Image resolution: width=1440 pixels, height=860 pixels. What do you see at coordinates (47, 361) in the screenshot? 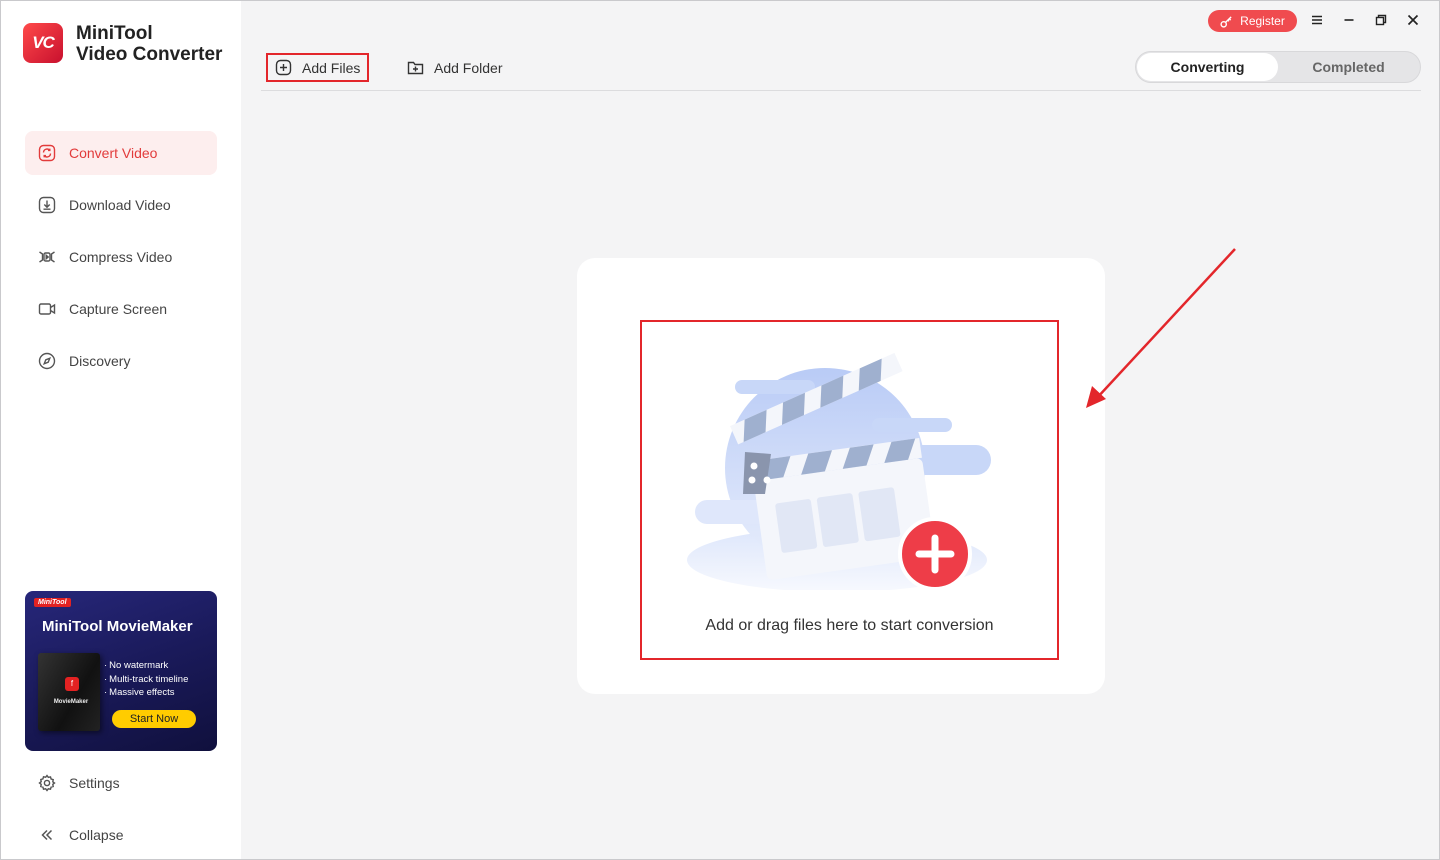
I see `compass-icon` at bounding box center [47, 361].